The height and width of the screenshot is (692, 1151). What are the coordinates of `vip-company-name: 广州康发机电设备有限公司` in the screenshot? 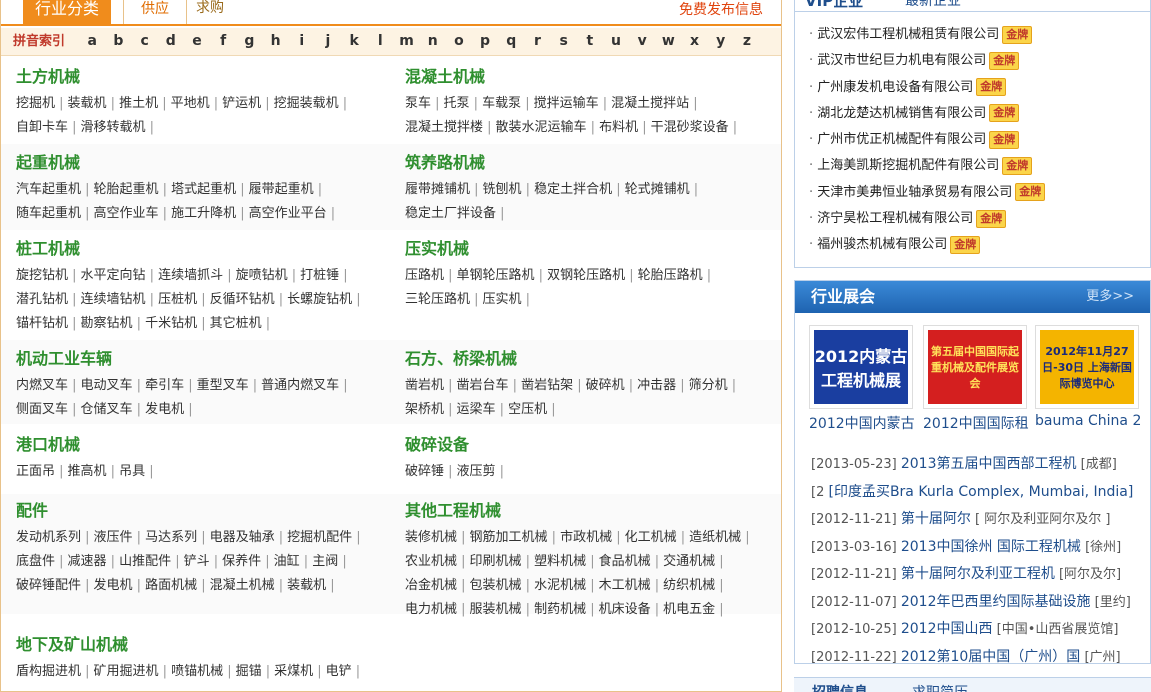 It's located at (895, 87).